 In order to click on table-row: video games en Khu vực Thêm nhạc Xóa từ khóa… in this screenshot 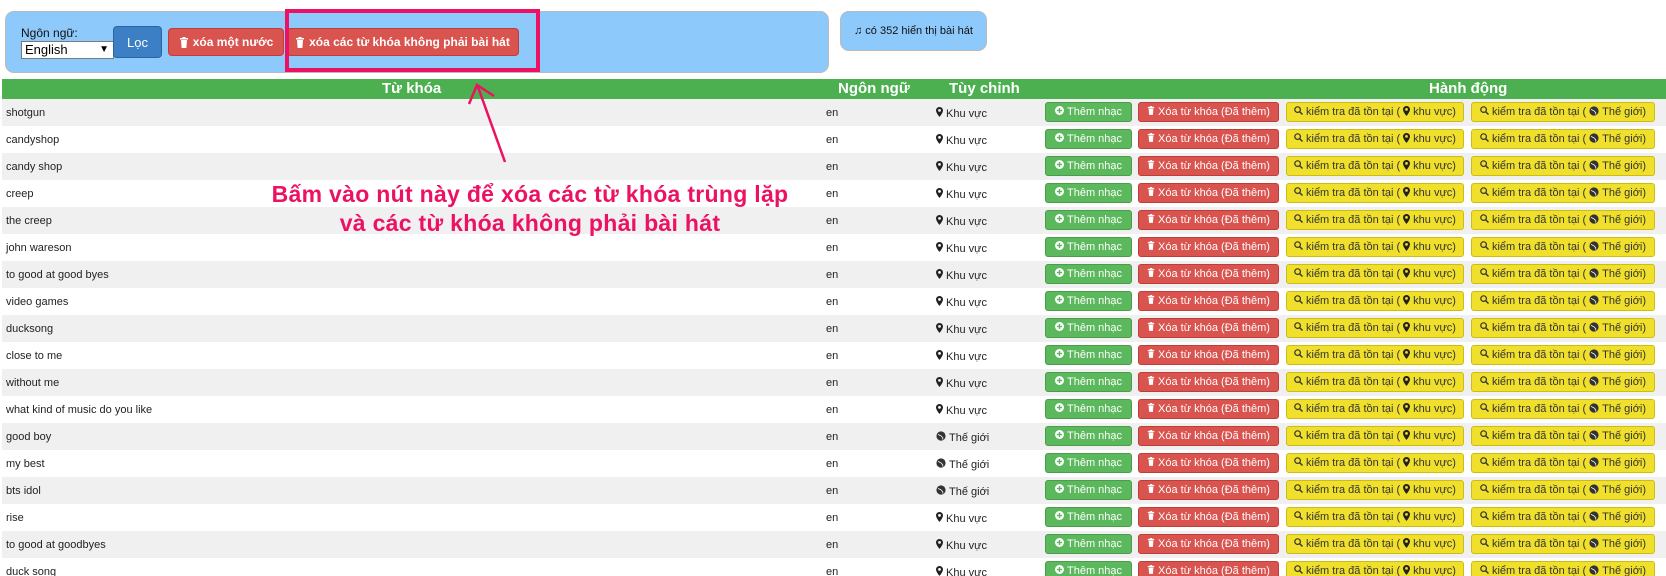, I will do `click(834, 301)`.